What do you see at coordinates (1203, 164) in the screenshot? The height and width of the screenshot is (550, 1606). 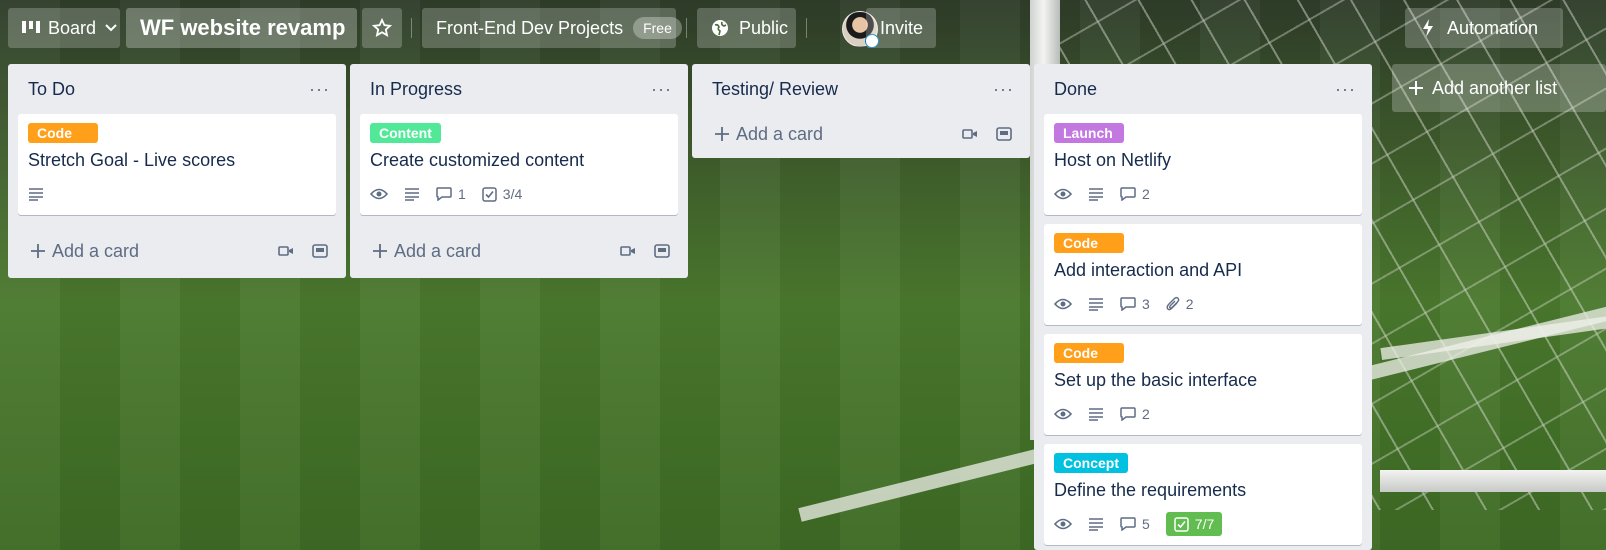 I see `card: Launch Host on Netlify 2` at bounding box center [1203, 164].